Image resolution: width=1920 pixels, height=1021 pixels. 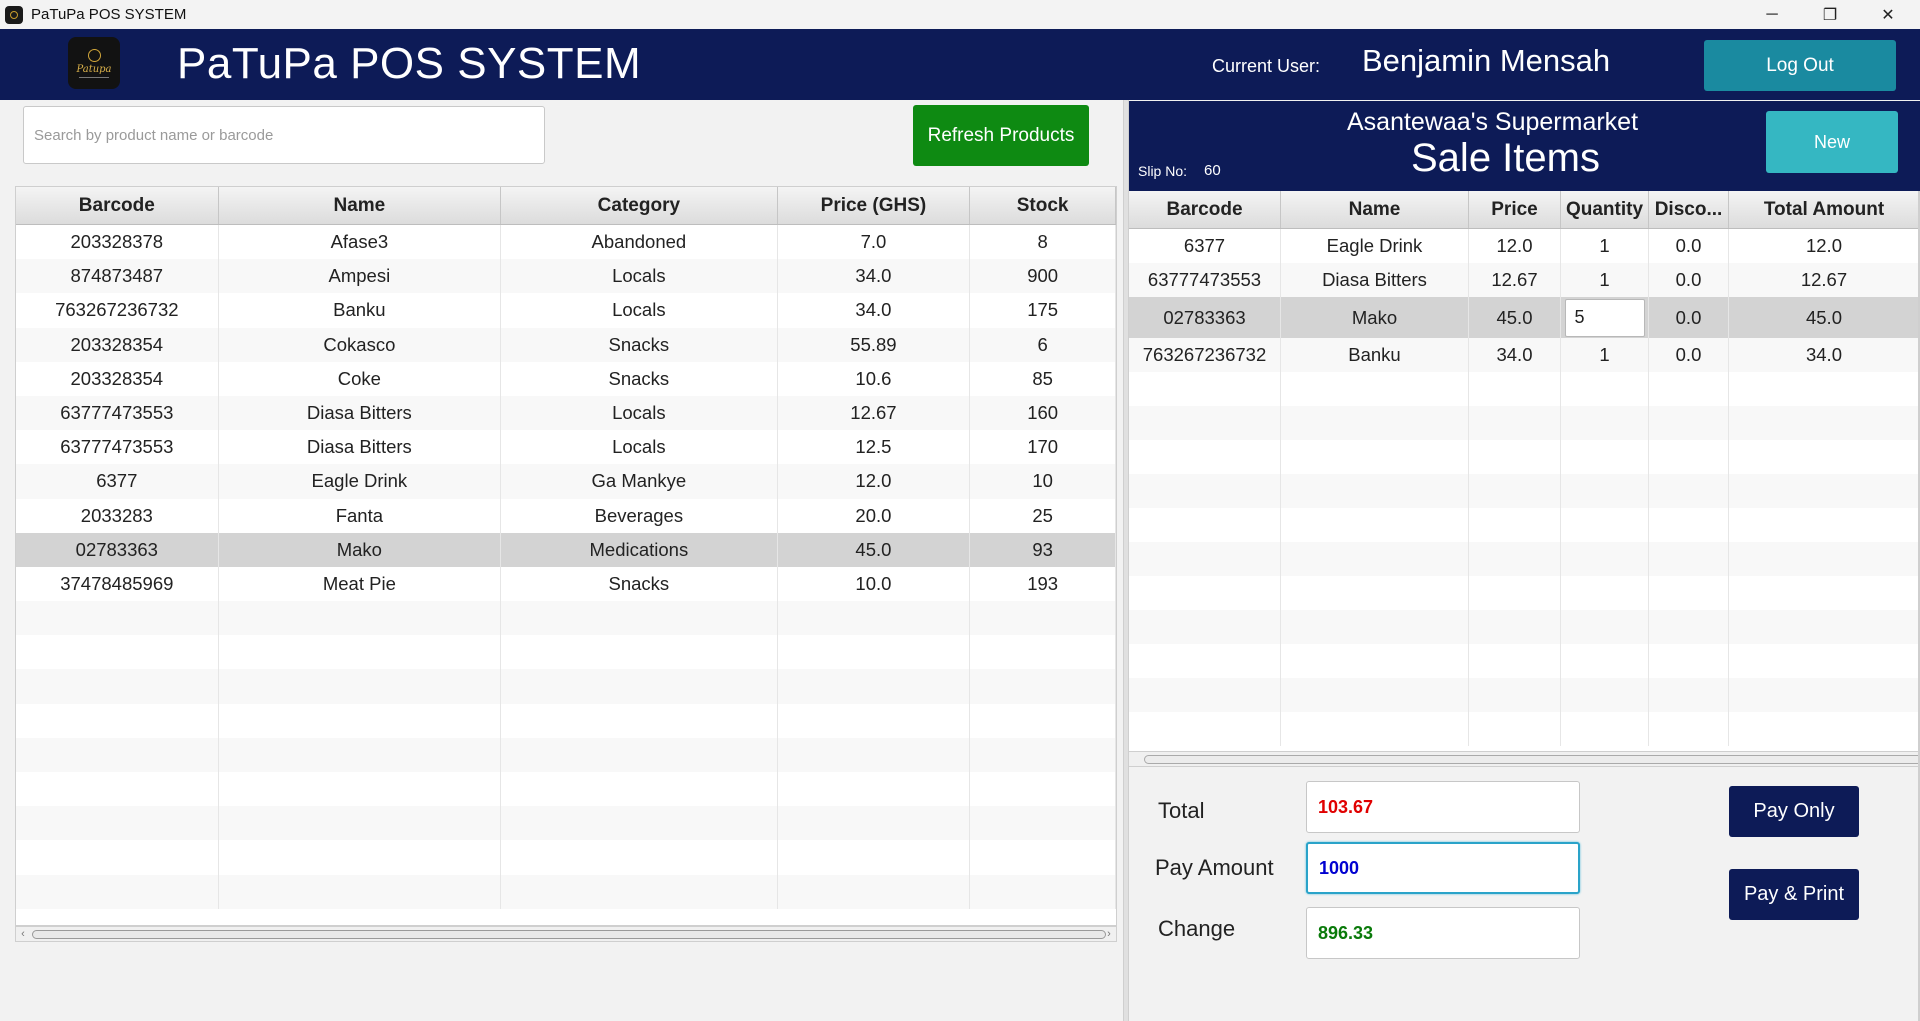 I want to click on table-row: 203328354 Cokasco Snacks 55.89 6, so click(x=566, y=344).